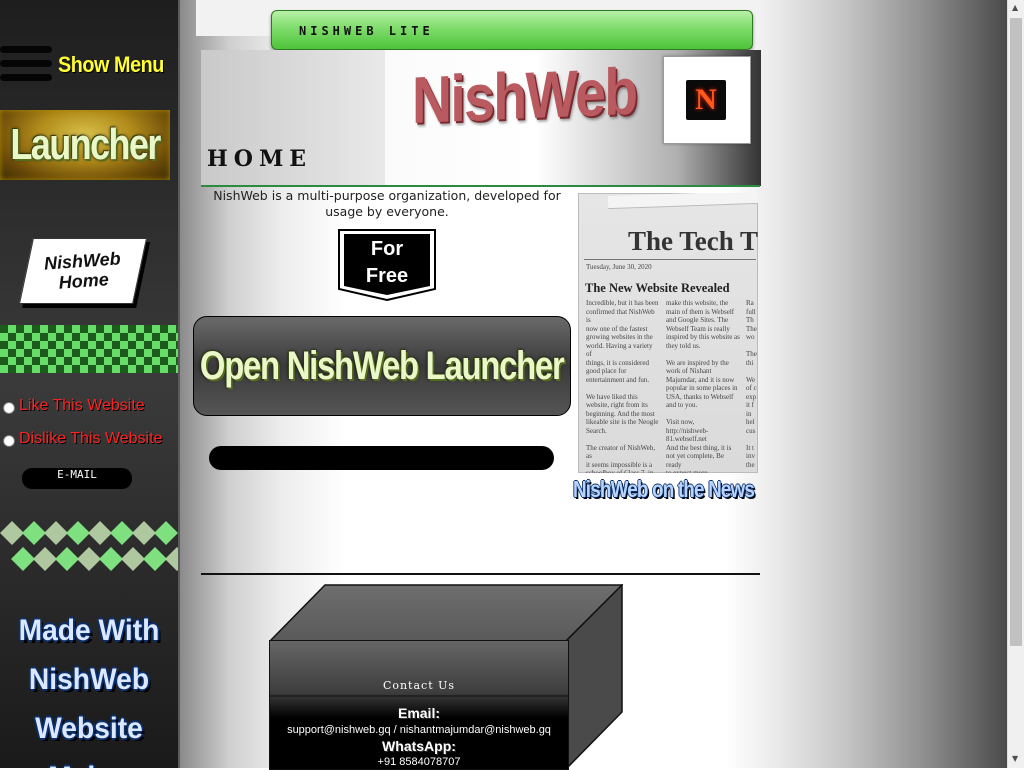 The height and width of the screenshot is (770, 1024). I want to click on newspaper-line: good place for, so click(606, 371).